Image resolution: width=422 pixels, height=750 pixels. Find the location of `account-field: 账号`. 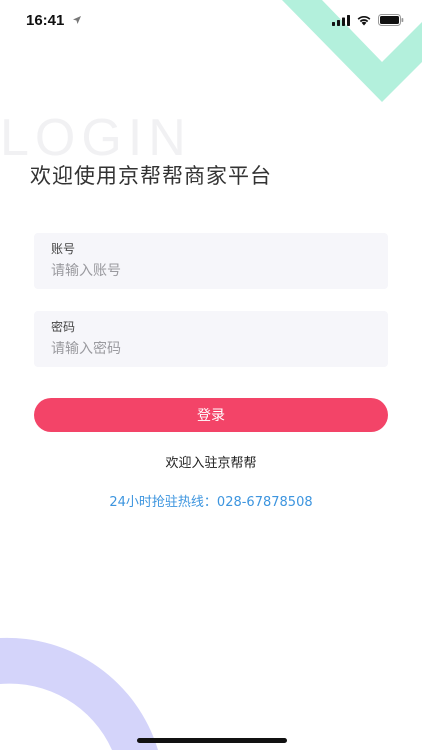

account-field: 账号 is located at coordinates (211, 261).